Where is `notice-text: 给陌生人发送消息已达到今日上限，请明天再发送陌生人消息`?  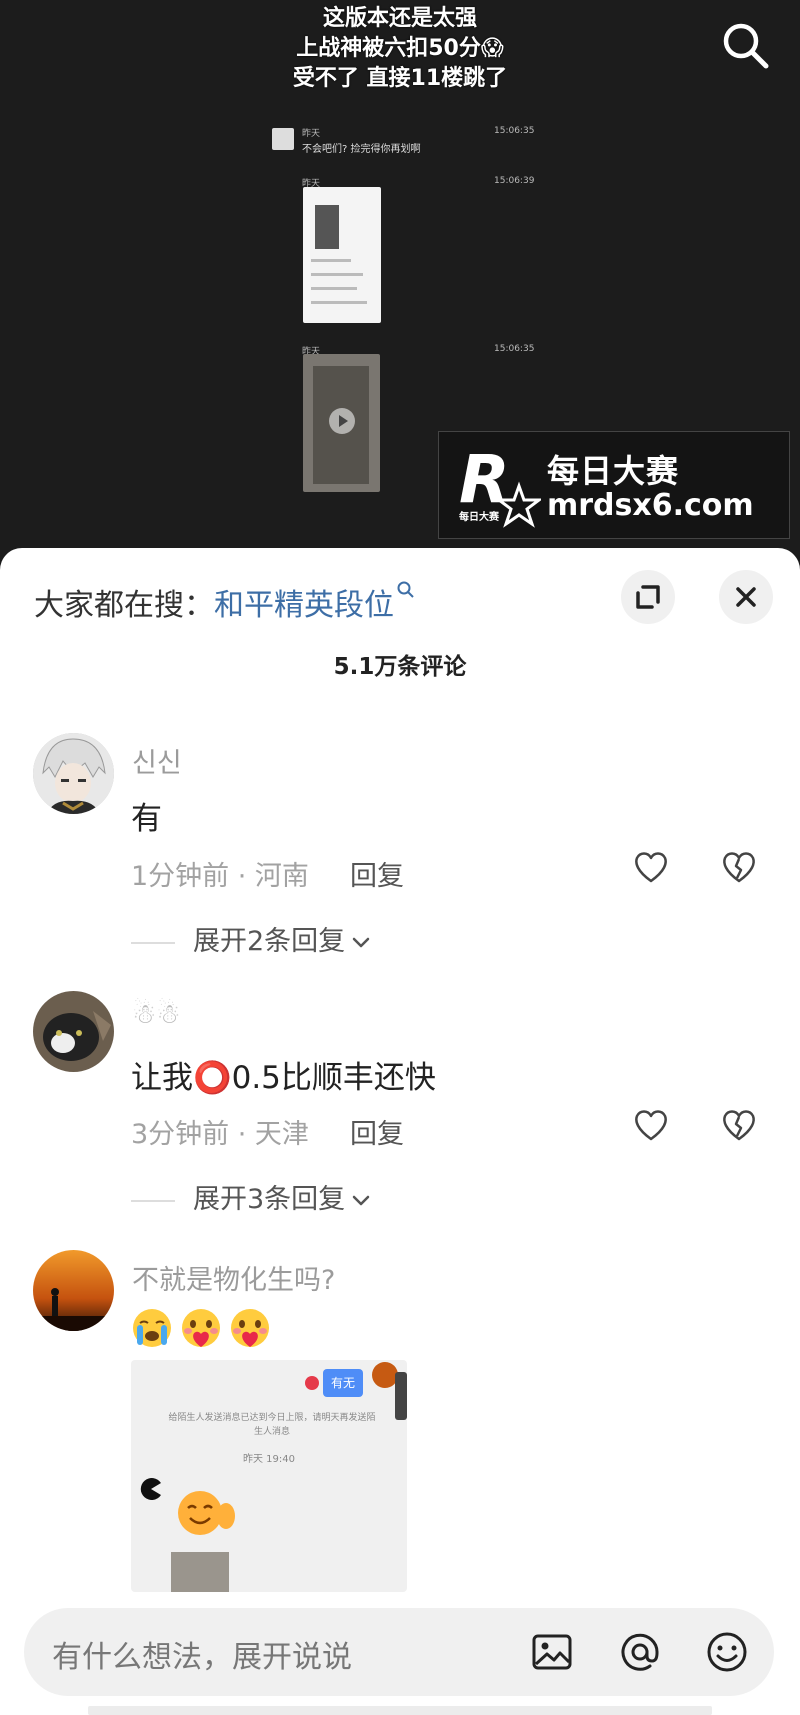 notice-text: 给陌生人发送消息已达到今日上限，请明天再发送陌生人消息 is located at coordinates (272, 1425).